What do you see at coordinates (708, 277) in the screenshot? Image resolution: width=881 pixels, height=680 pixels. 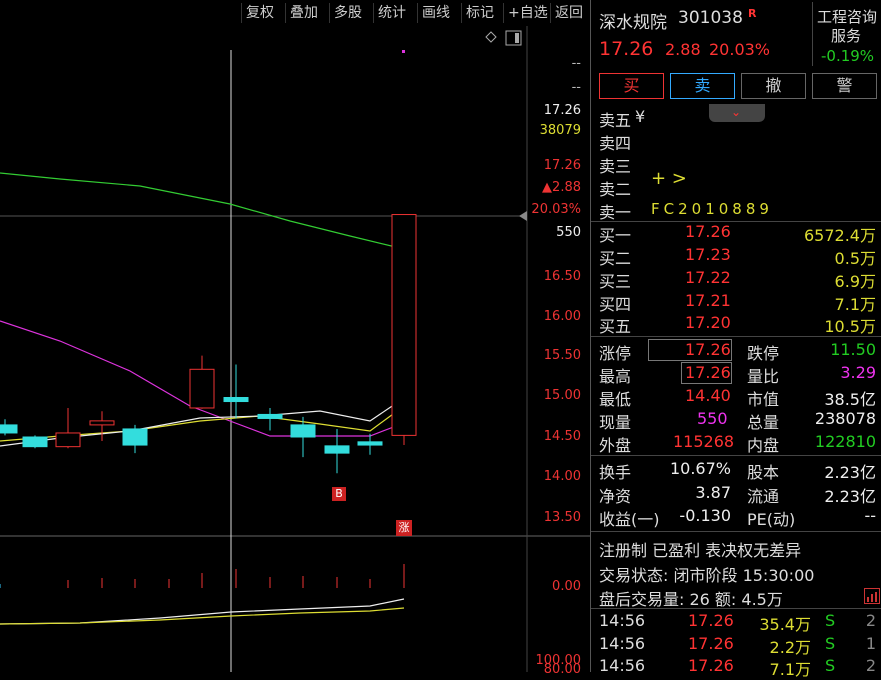 I see `bid-price: 17.22` at bounding box center [708, 277].